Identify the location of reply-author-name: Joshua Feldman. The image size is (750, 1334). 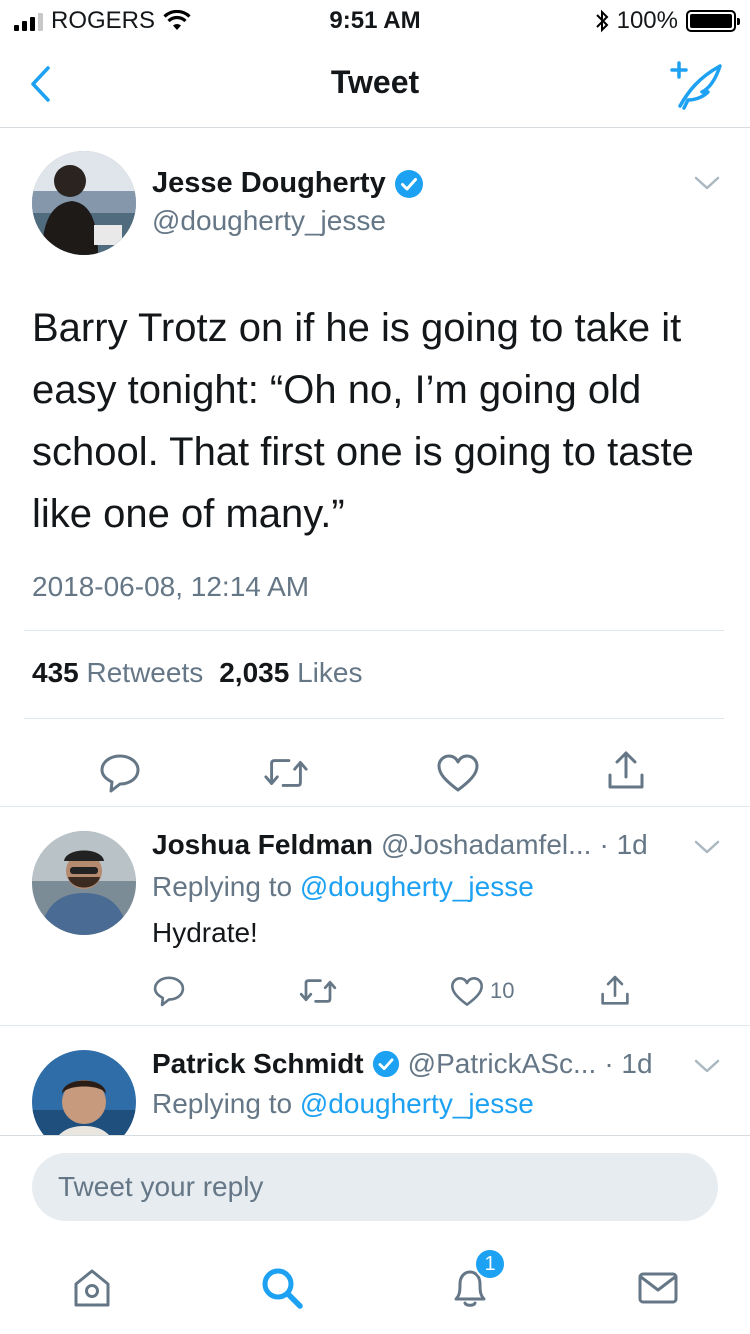
(262, 845).